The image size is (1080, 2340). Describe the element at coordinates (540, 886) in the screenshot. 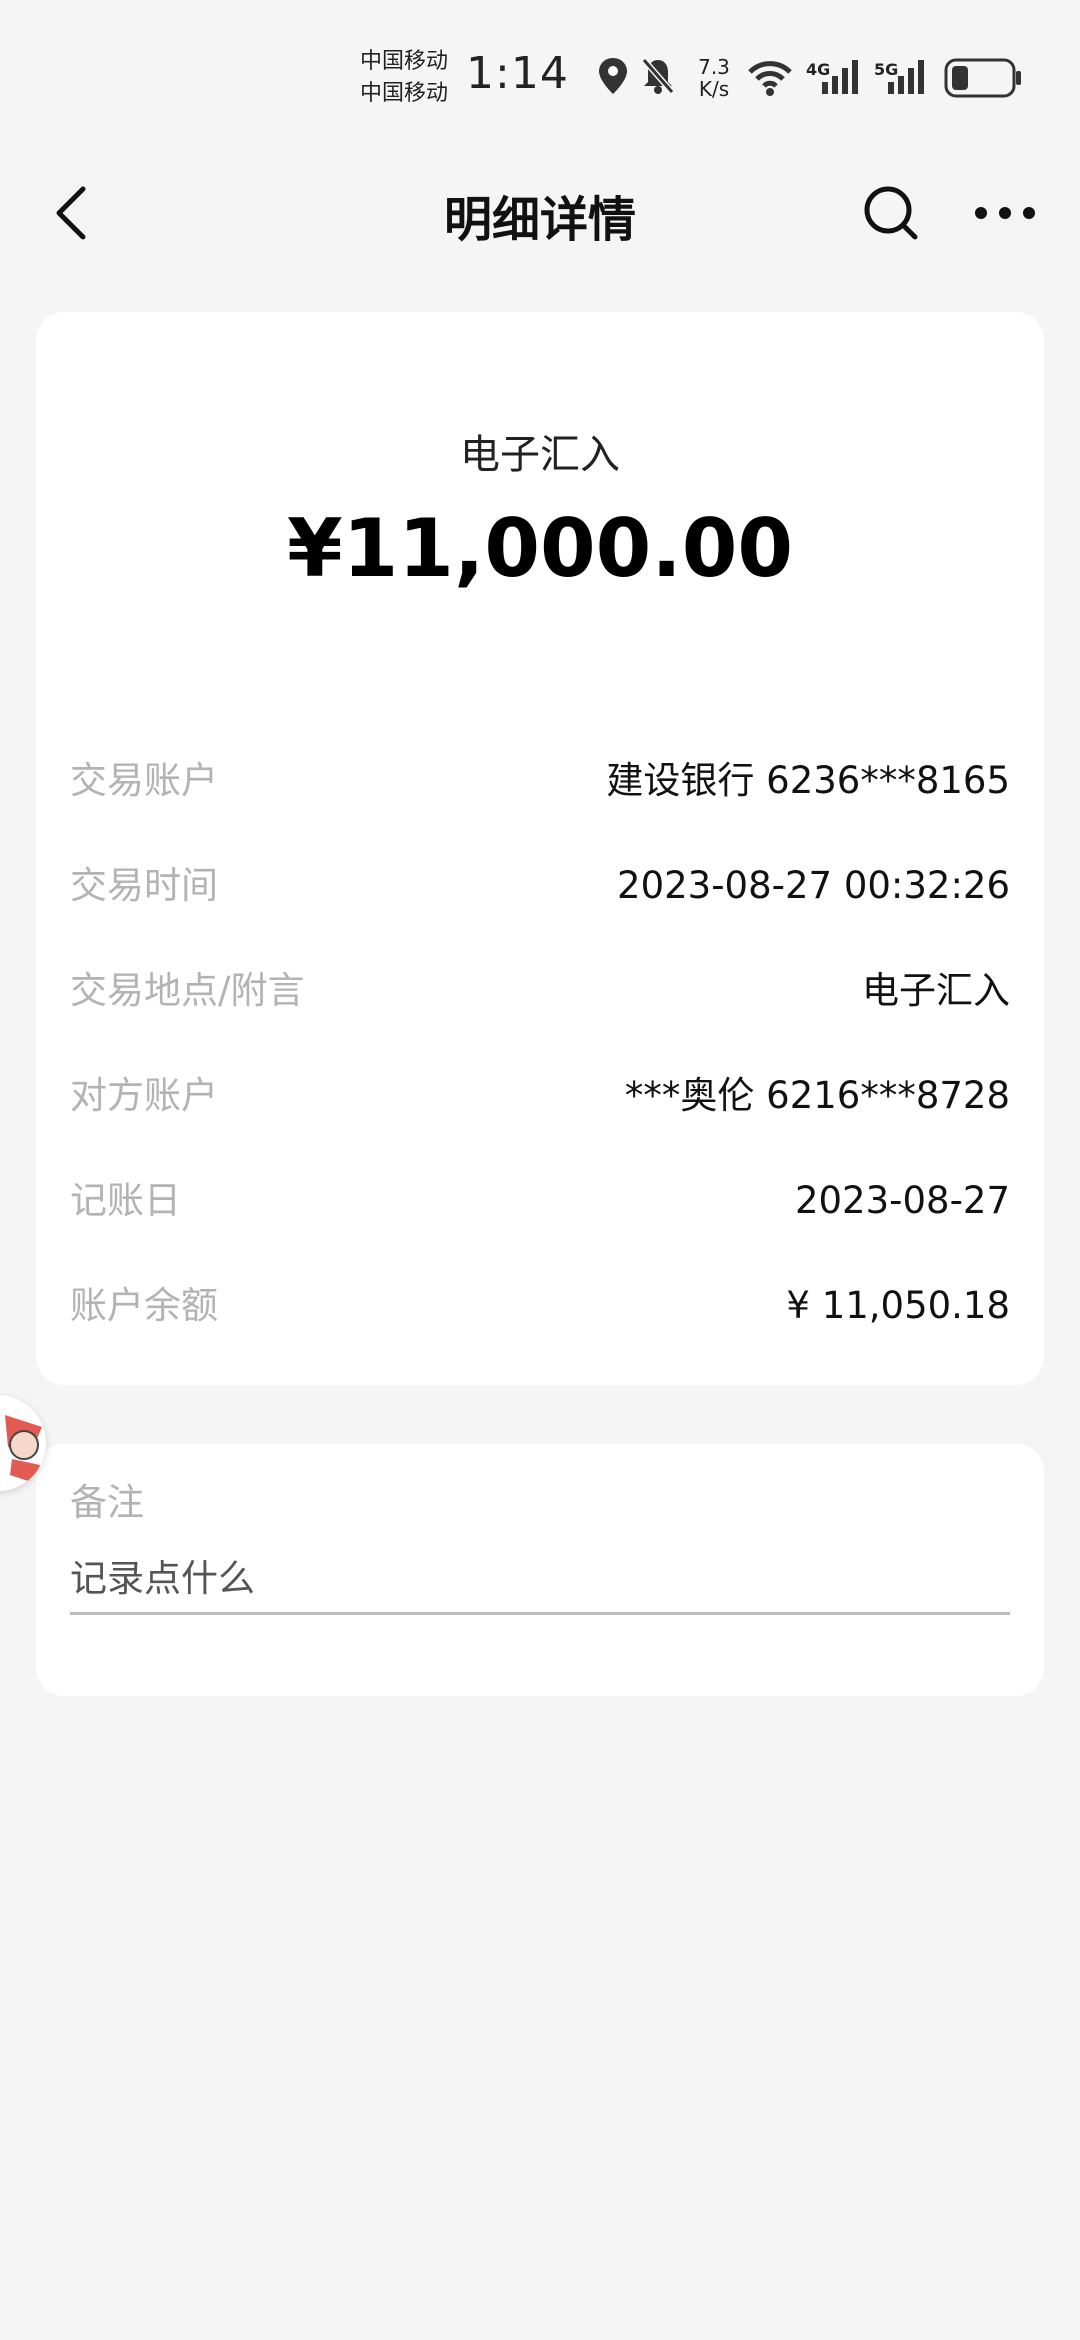

I see `detail-row-time: 交易时间 2023-08-27 00:32:26` at that location.